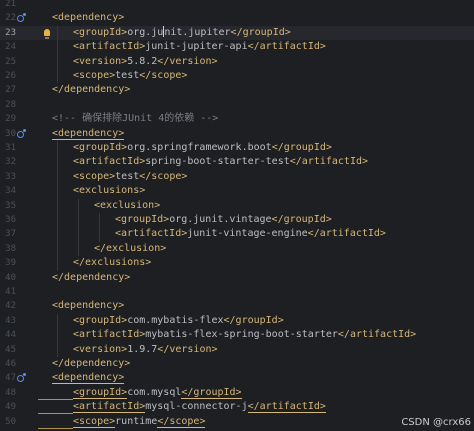 Image resolution: width=474 pixels, height=431 pixels. Describe the element at coordinates (10, 133) in the screenshot. I see `line-number: 30` at that location.